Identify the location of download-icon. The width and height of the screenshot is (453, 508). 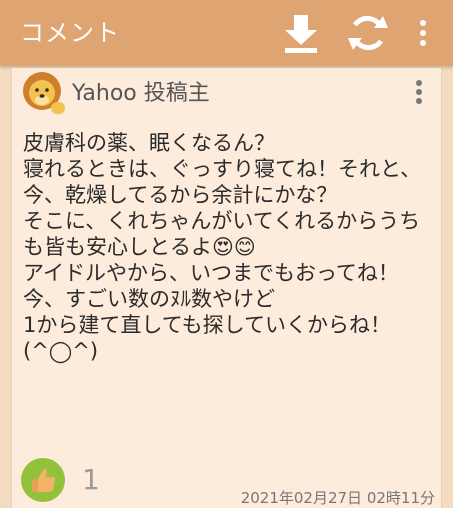
(301, 33).